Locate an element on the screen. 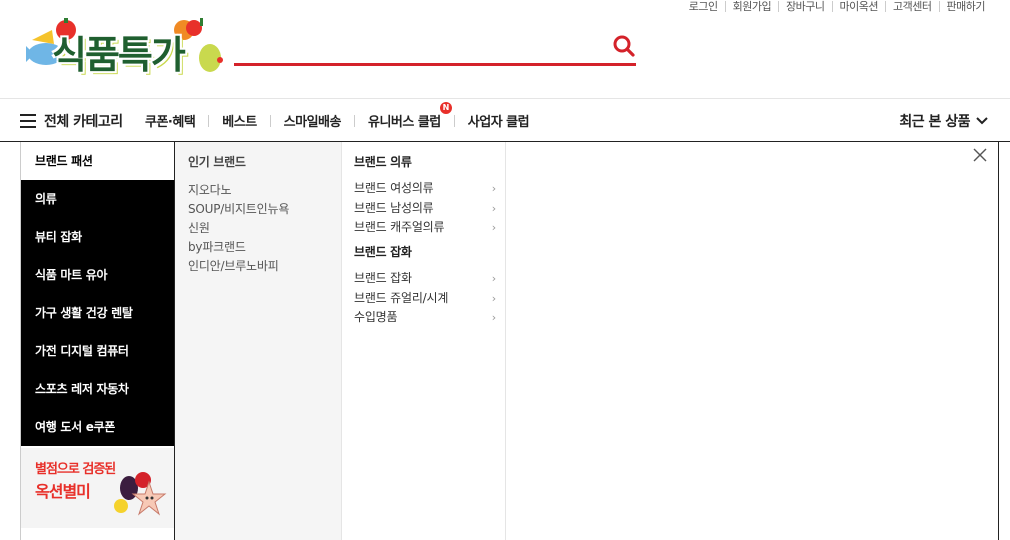 This screenshot has width=1010, height=540. subcategory-item: 브랜드 캐주얼의류 › is located at coordinates (425, 228).